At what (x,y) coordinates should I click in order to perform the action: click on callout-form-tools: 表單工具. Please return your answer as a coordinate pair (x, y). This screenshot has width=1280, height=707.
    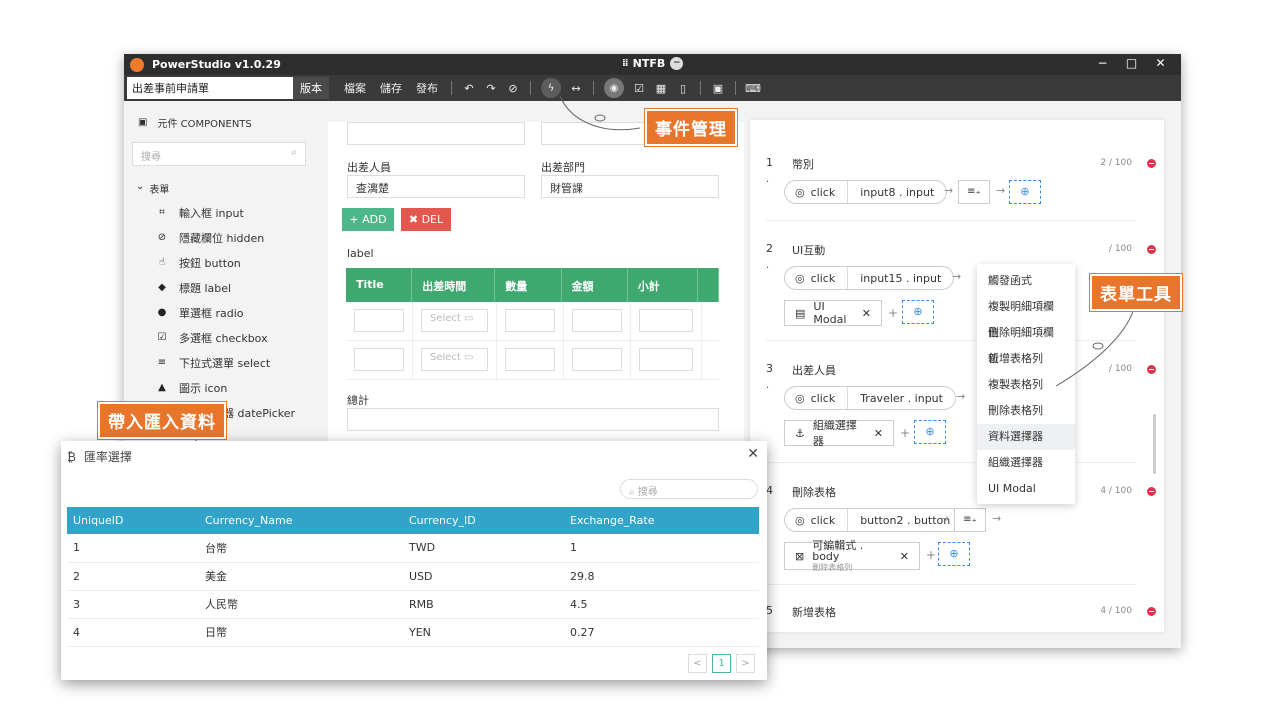
    Looking at the image, I should click on (1136, 292).